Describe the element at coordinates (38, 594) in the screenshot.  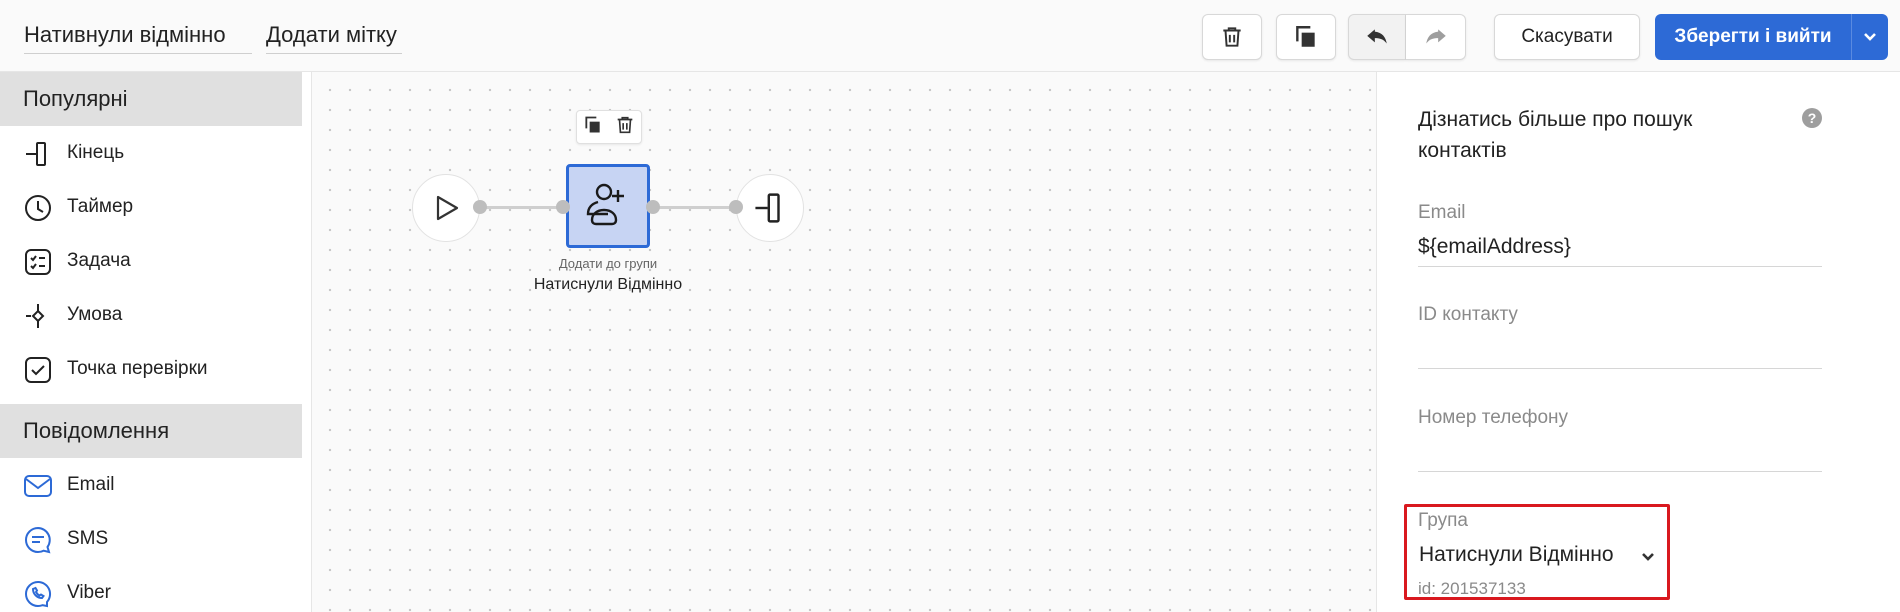
I see `viber-icon` at that location.